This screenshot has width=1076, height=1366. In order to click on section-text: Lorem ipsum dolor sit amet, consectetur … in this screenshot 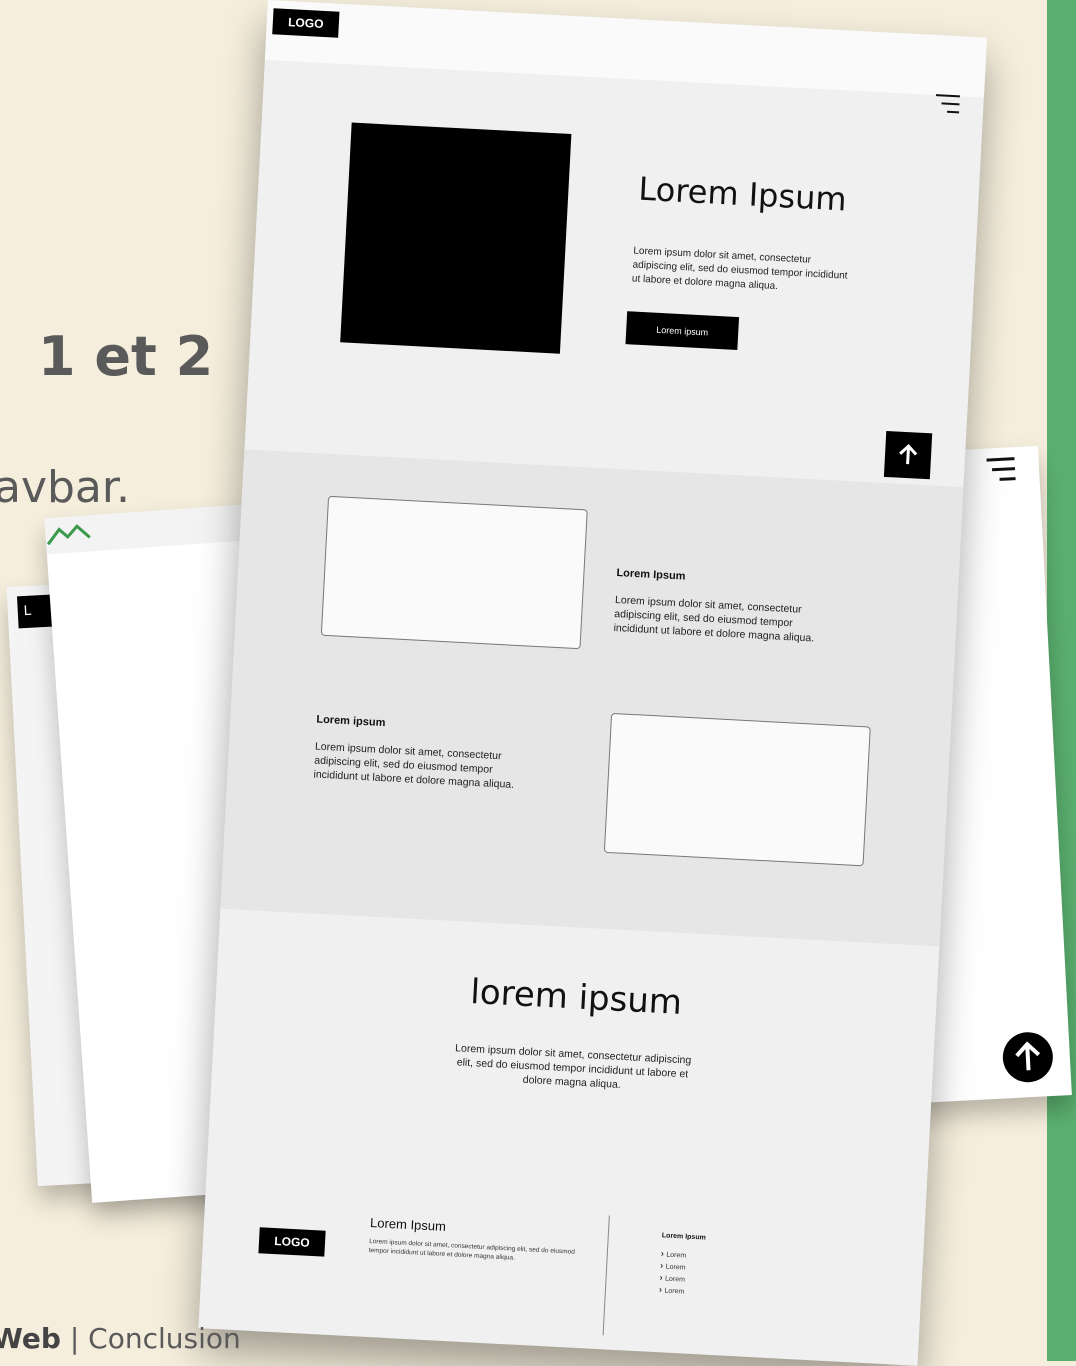, I will do `click(573, 1066)`.